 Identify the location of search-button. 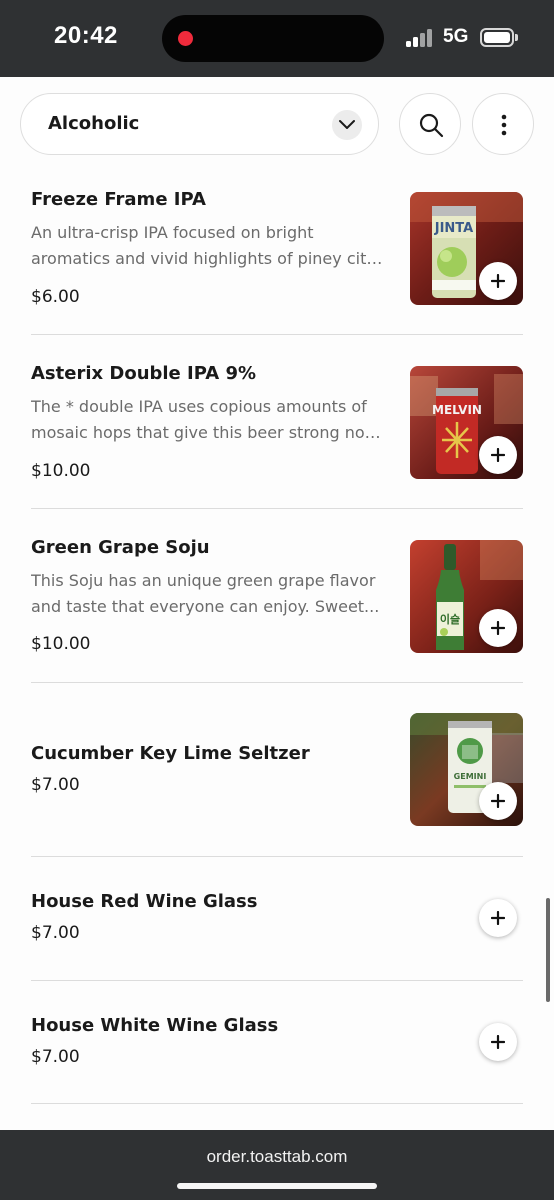
(430, 124).